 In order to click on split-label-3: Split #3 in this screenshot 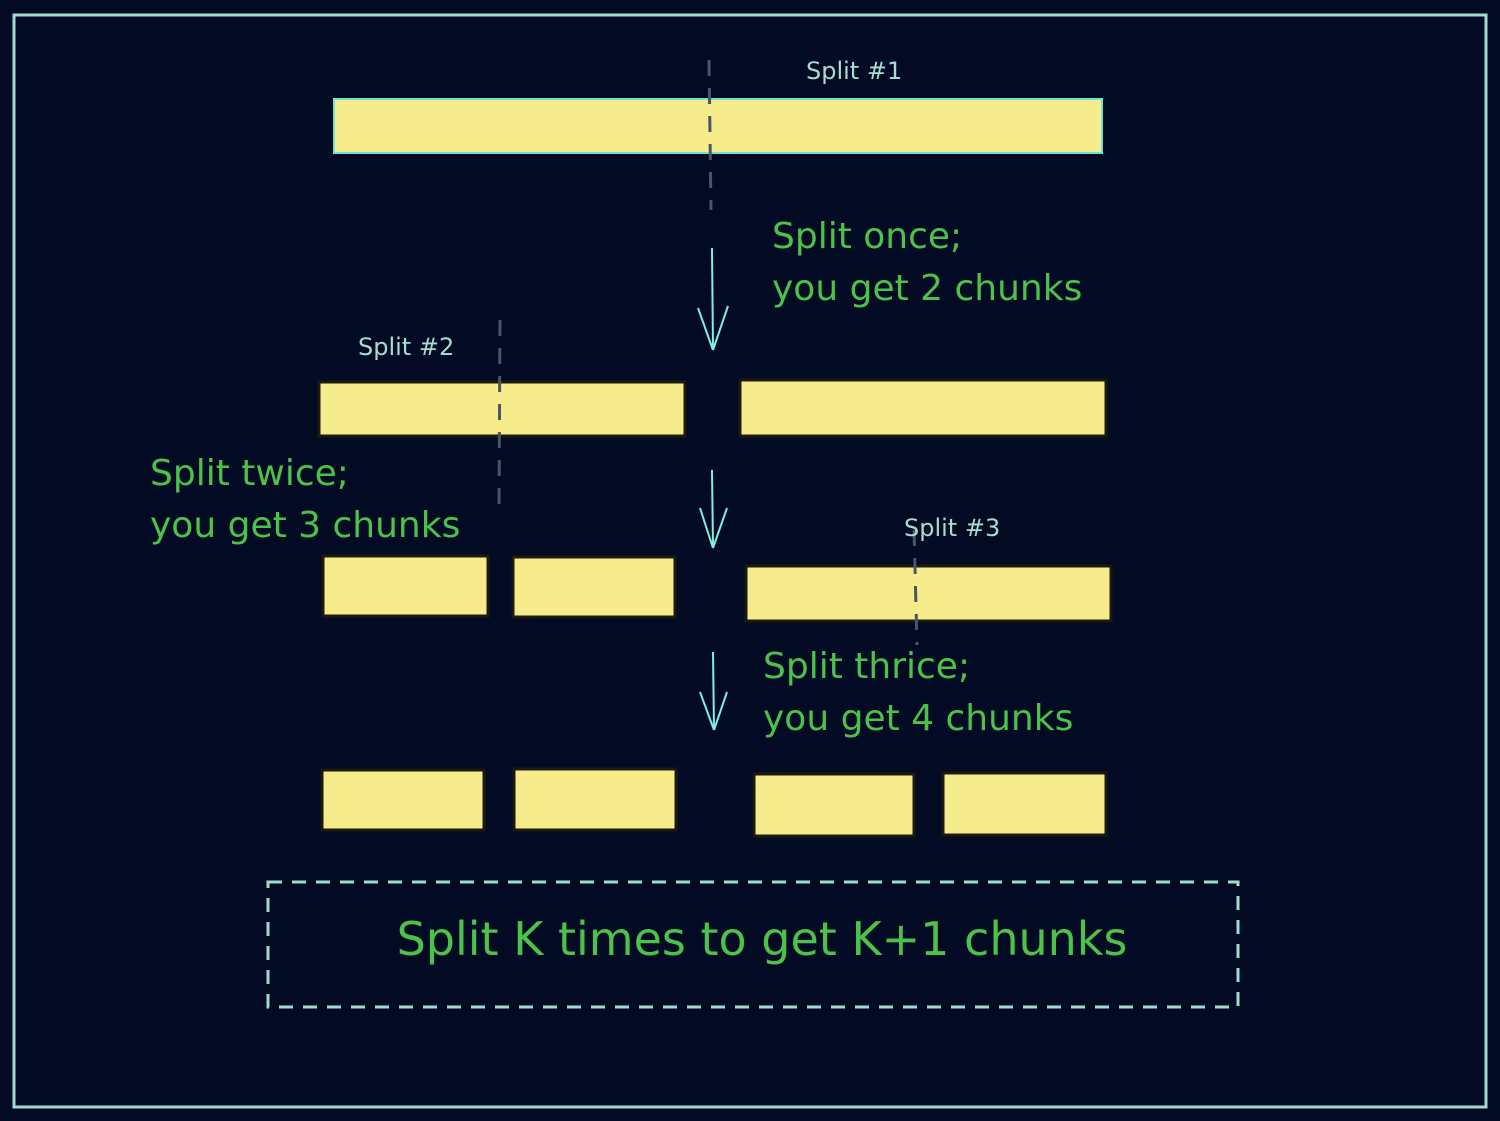, I will do `click(952, 528)`.